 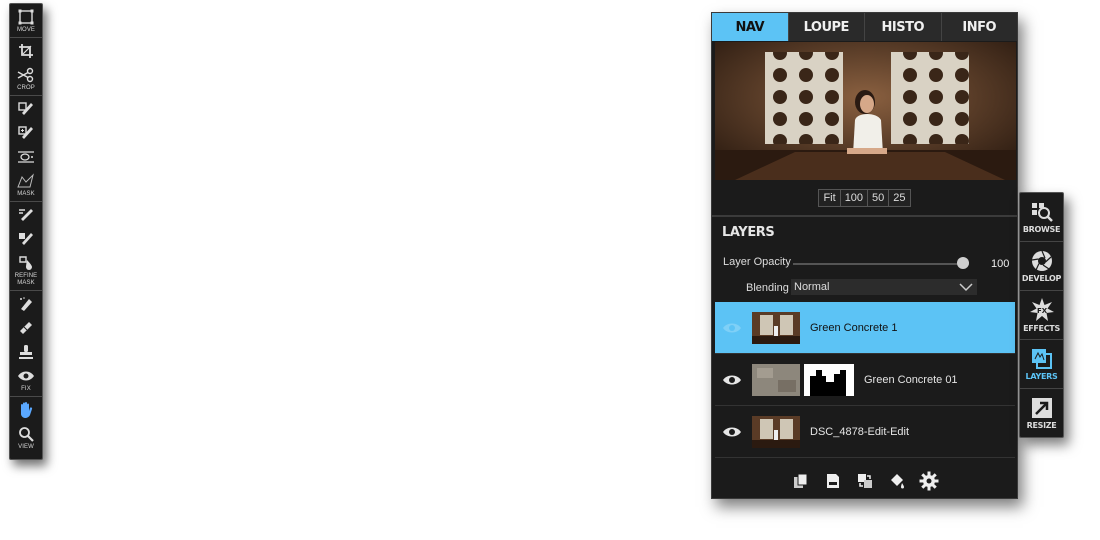 What do you see at coordinates (757, 262) in the screenshot?
I see `layer-opacity-label: Layer Opacity` at bounding box center [757, 262].